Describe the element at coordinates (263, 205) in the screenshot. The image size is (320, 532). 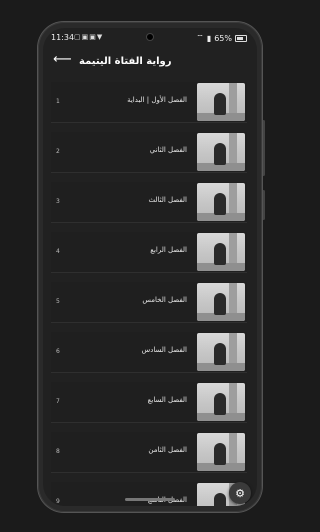
I see `power-button` at that location.